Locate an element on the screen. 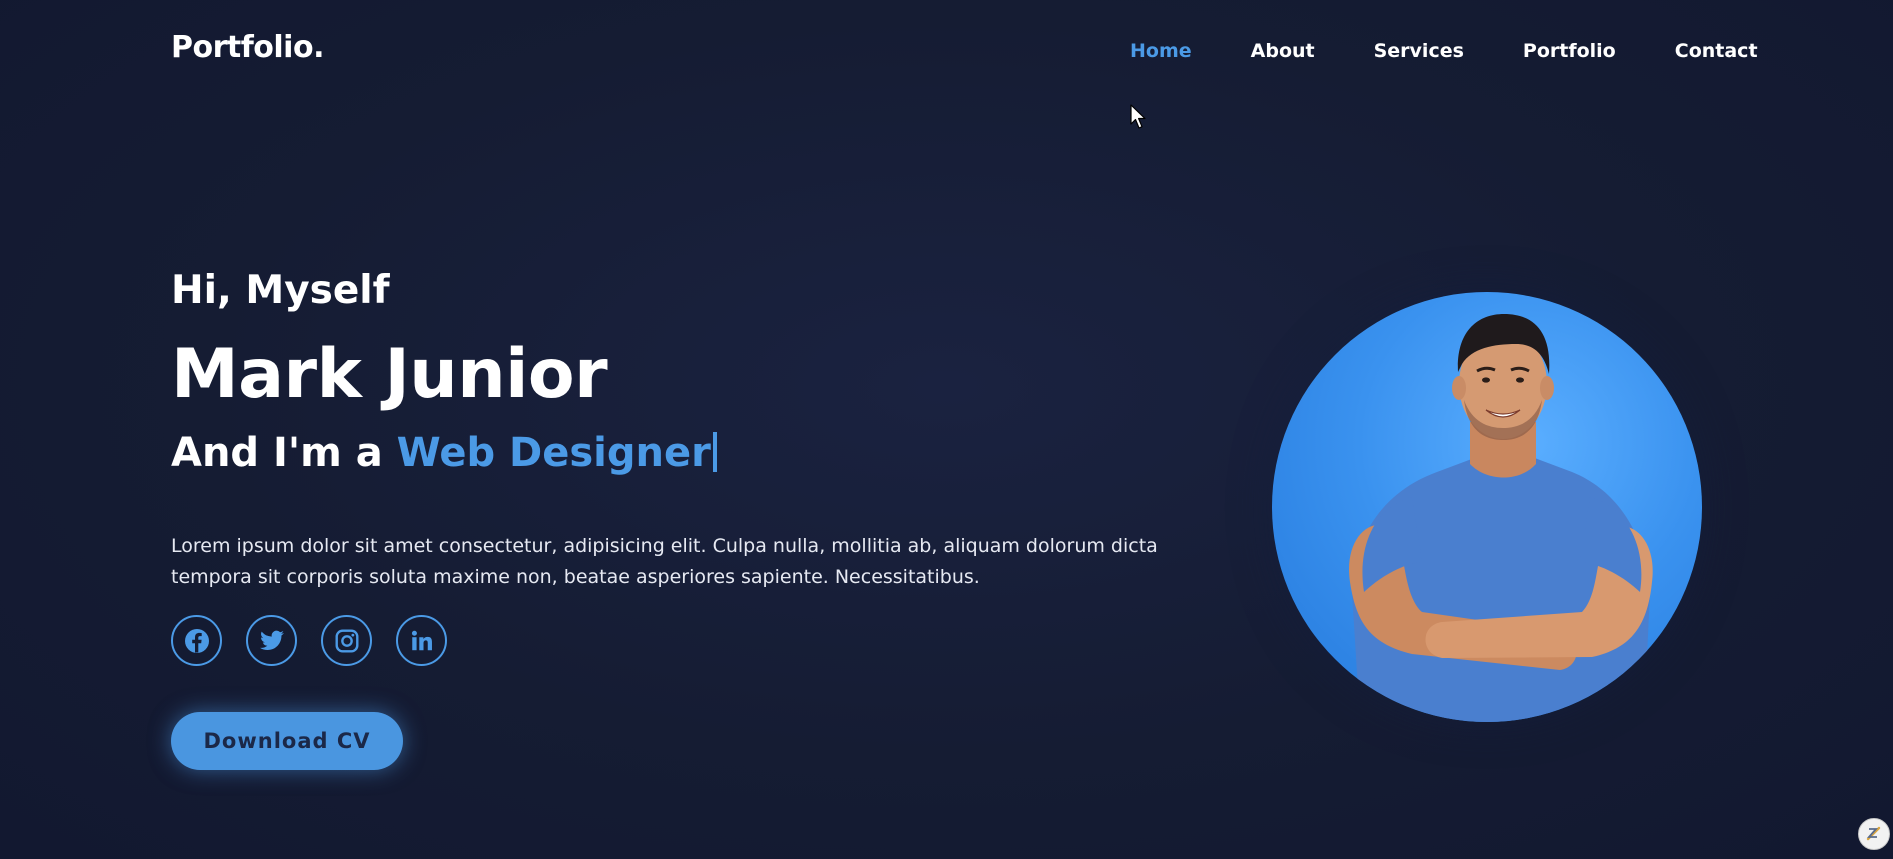  nav-item-about: About is located at coordinates (1283, 51).